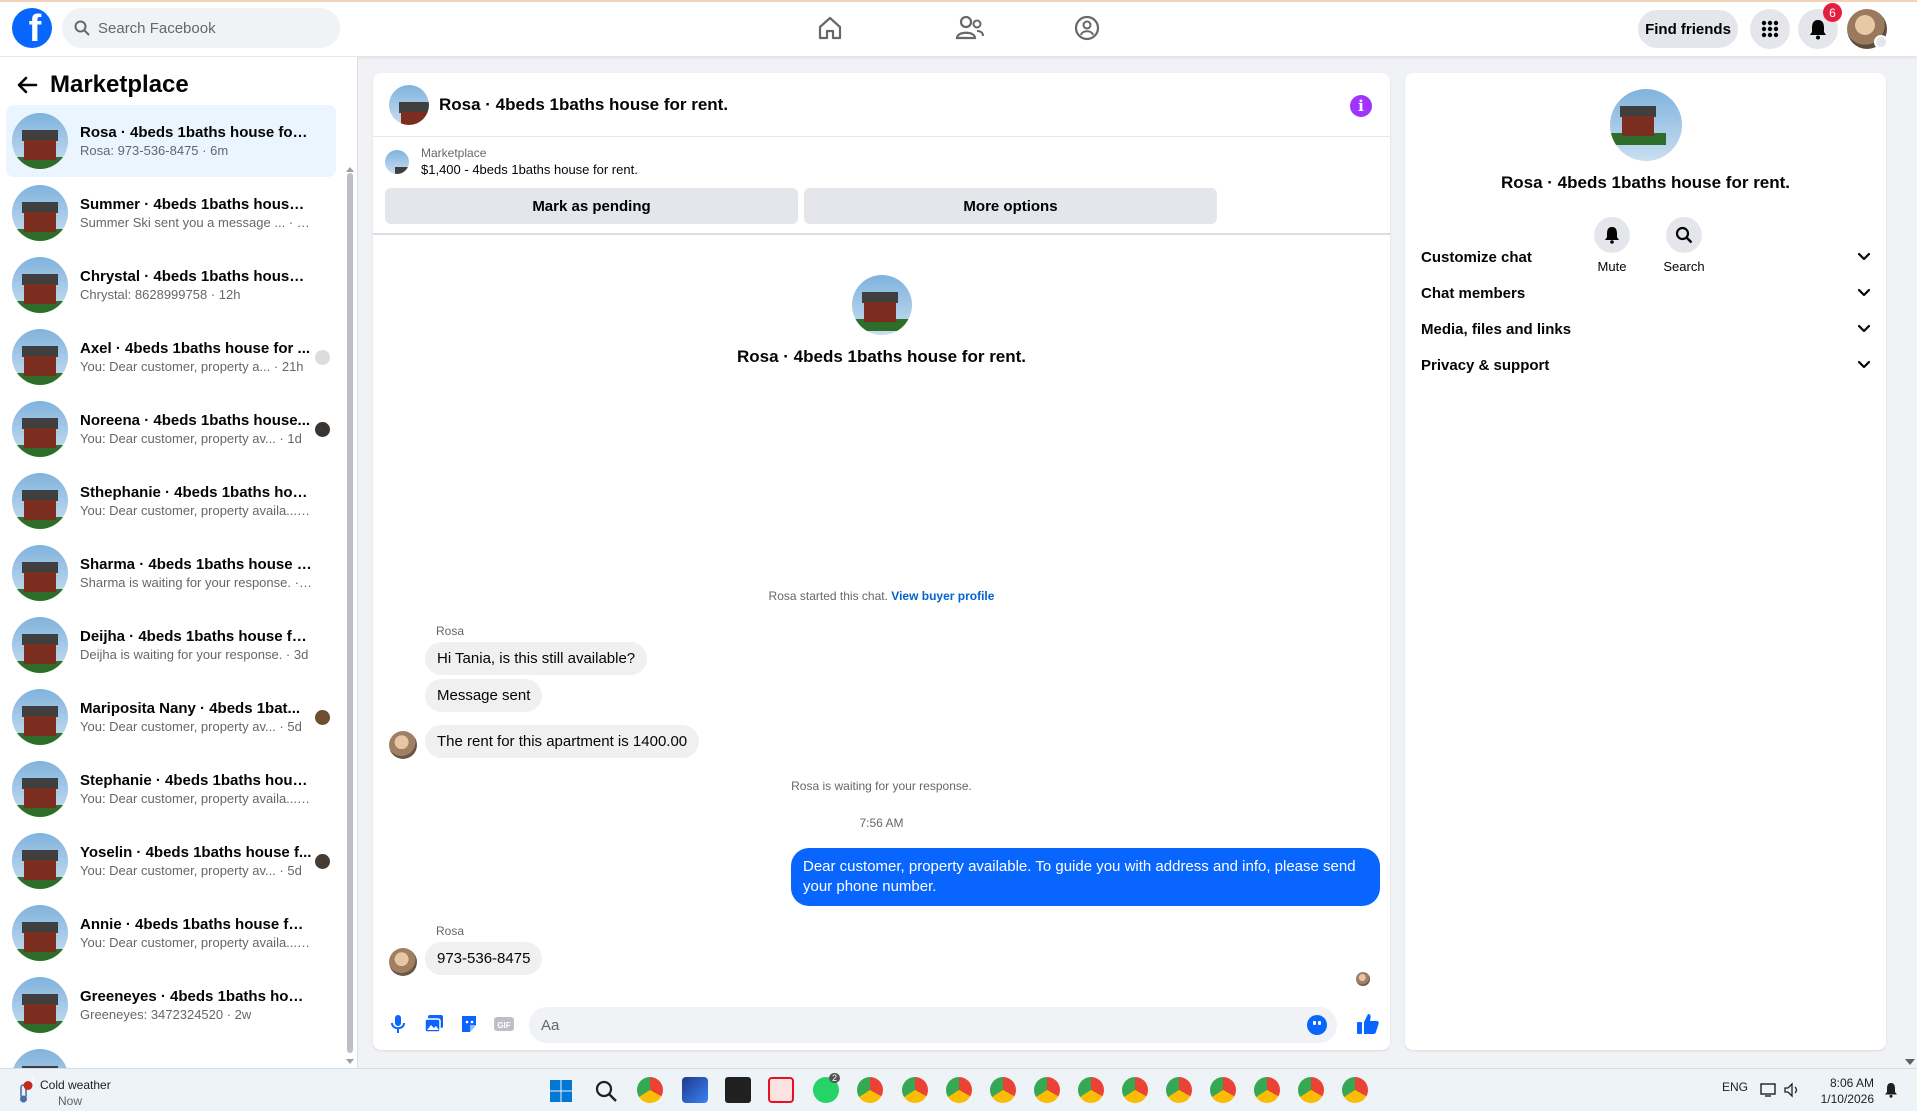  What do you see at coordinates (434, 1024) in the screenshot?
I see `photo-icon` at bounding box center [434, 1024].